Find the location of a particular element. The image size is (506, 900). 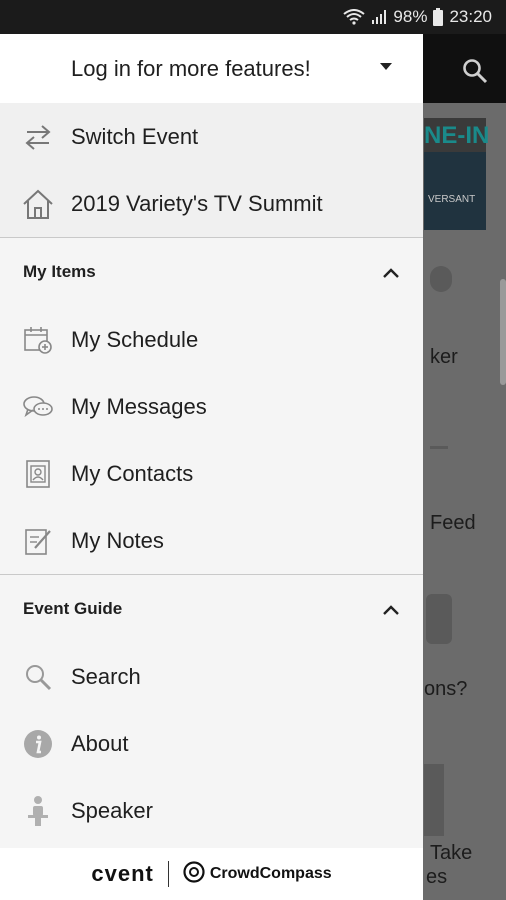

menu-item-my-messages: My Messages is located at coordinates (211, 406).